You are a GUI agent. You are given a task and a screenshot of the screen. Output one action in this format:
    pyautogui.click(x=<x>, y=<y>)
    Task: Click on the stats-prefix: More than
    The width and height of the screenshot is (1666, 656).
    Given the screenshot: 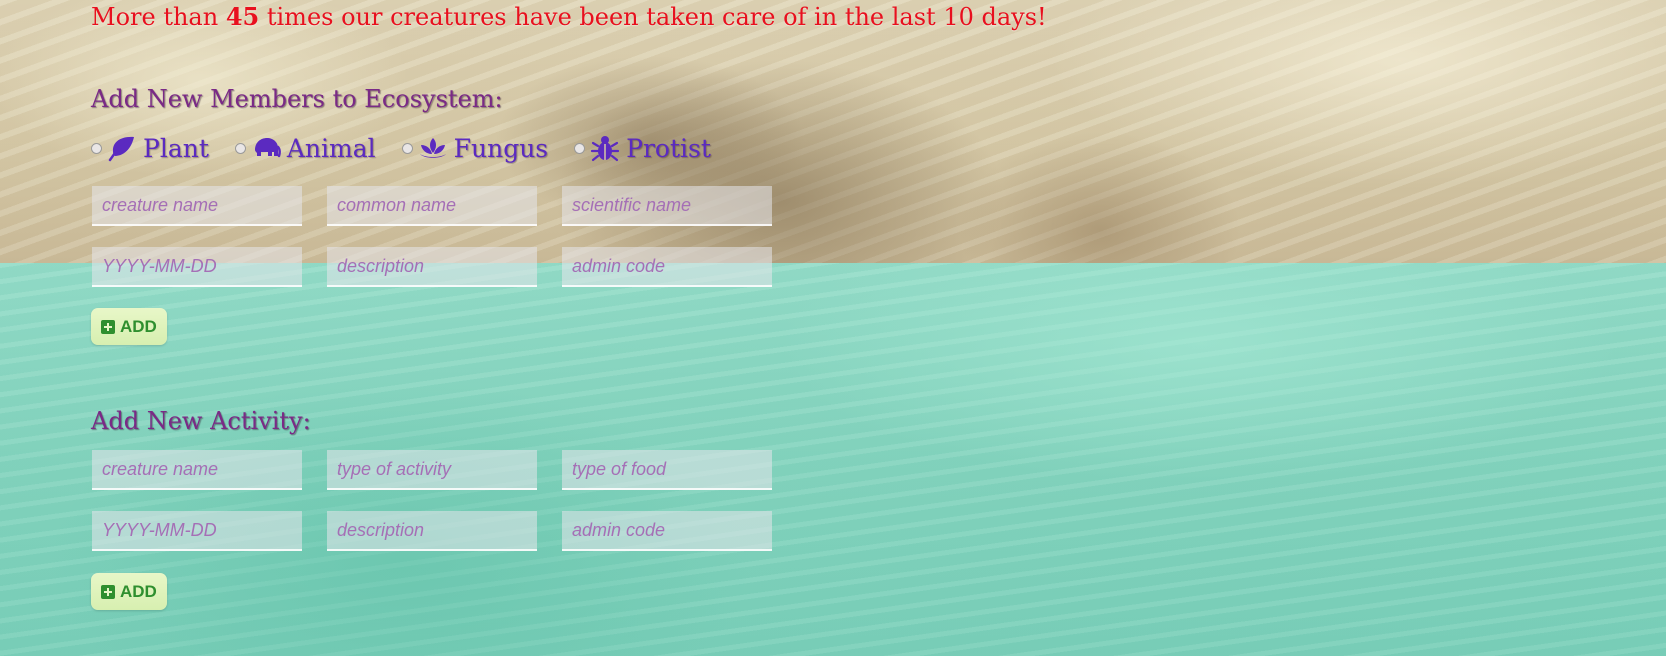 What is the action you would take?
    pyautogui.click(x=158, y=17)
    